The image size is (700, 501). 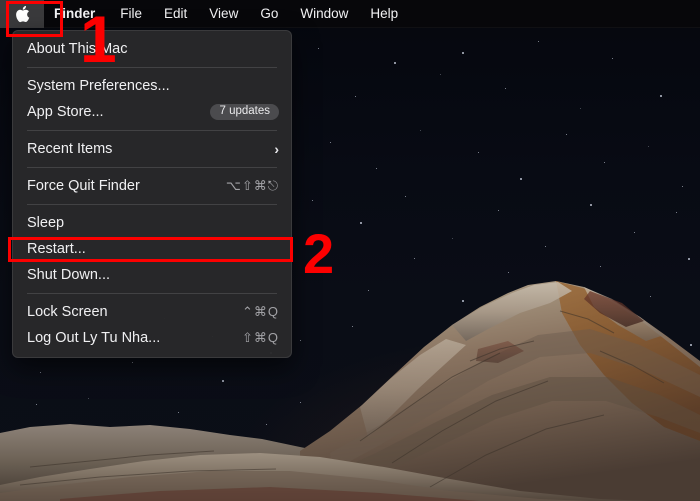 I want to click on menu-item-log-out: Log Out Ly Tu Nha... ⇧⌘Q, so click(x=152, y=338).